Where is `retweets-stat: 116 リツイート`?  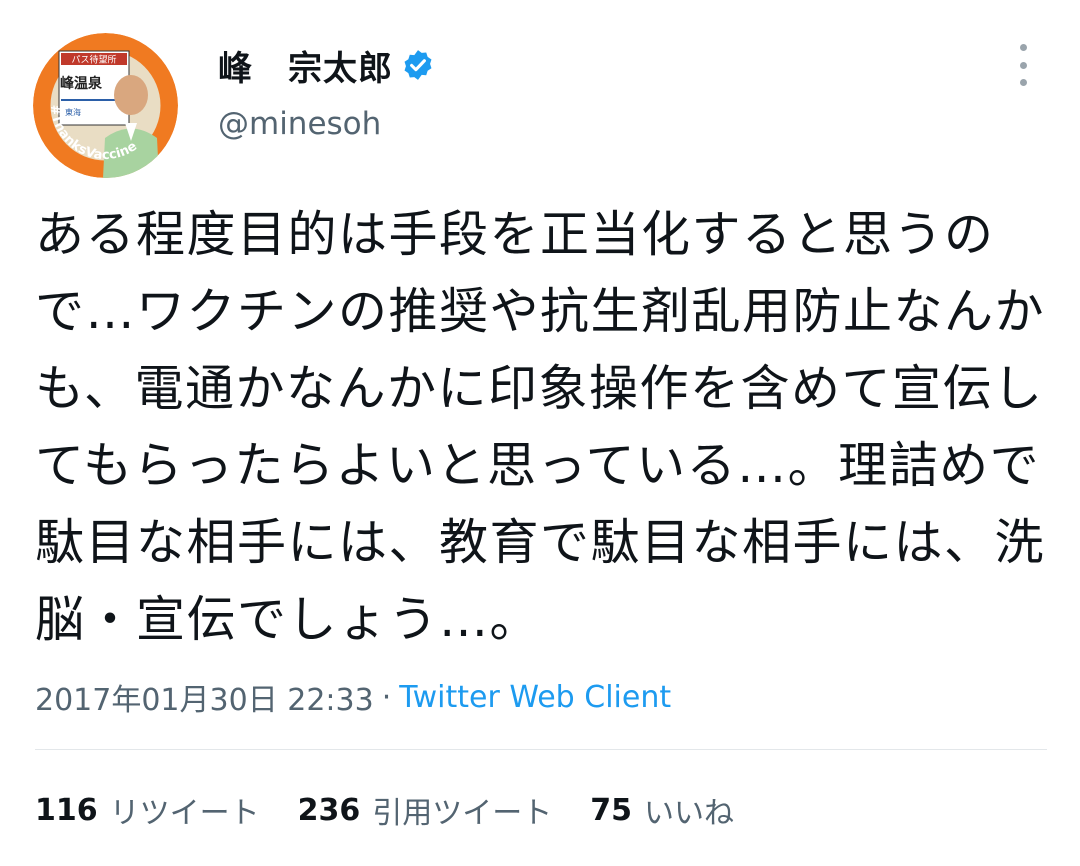 retweets-stat: 116 リツイート is located at coordinates (147, 810).